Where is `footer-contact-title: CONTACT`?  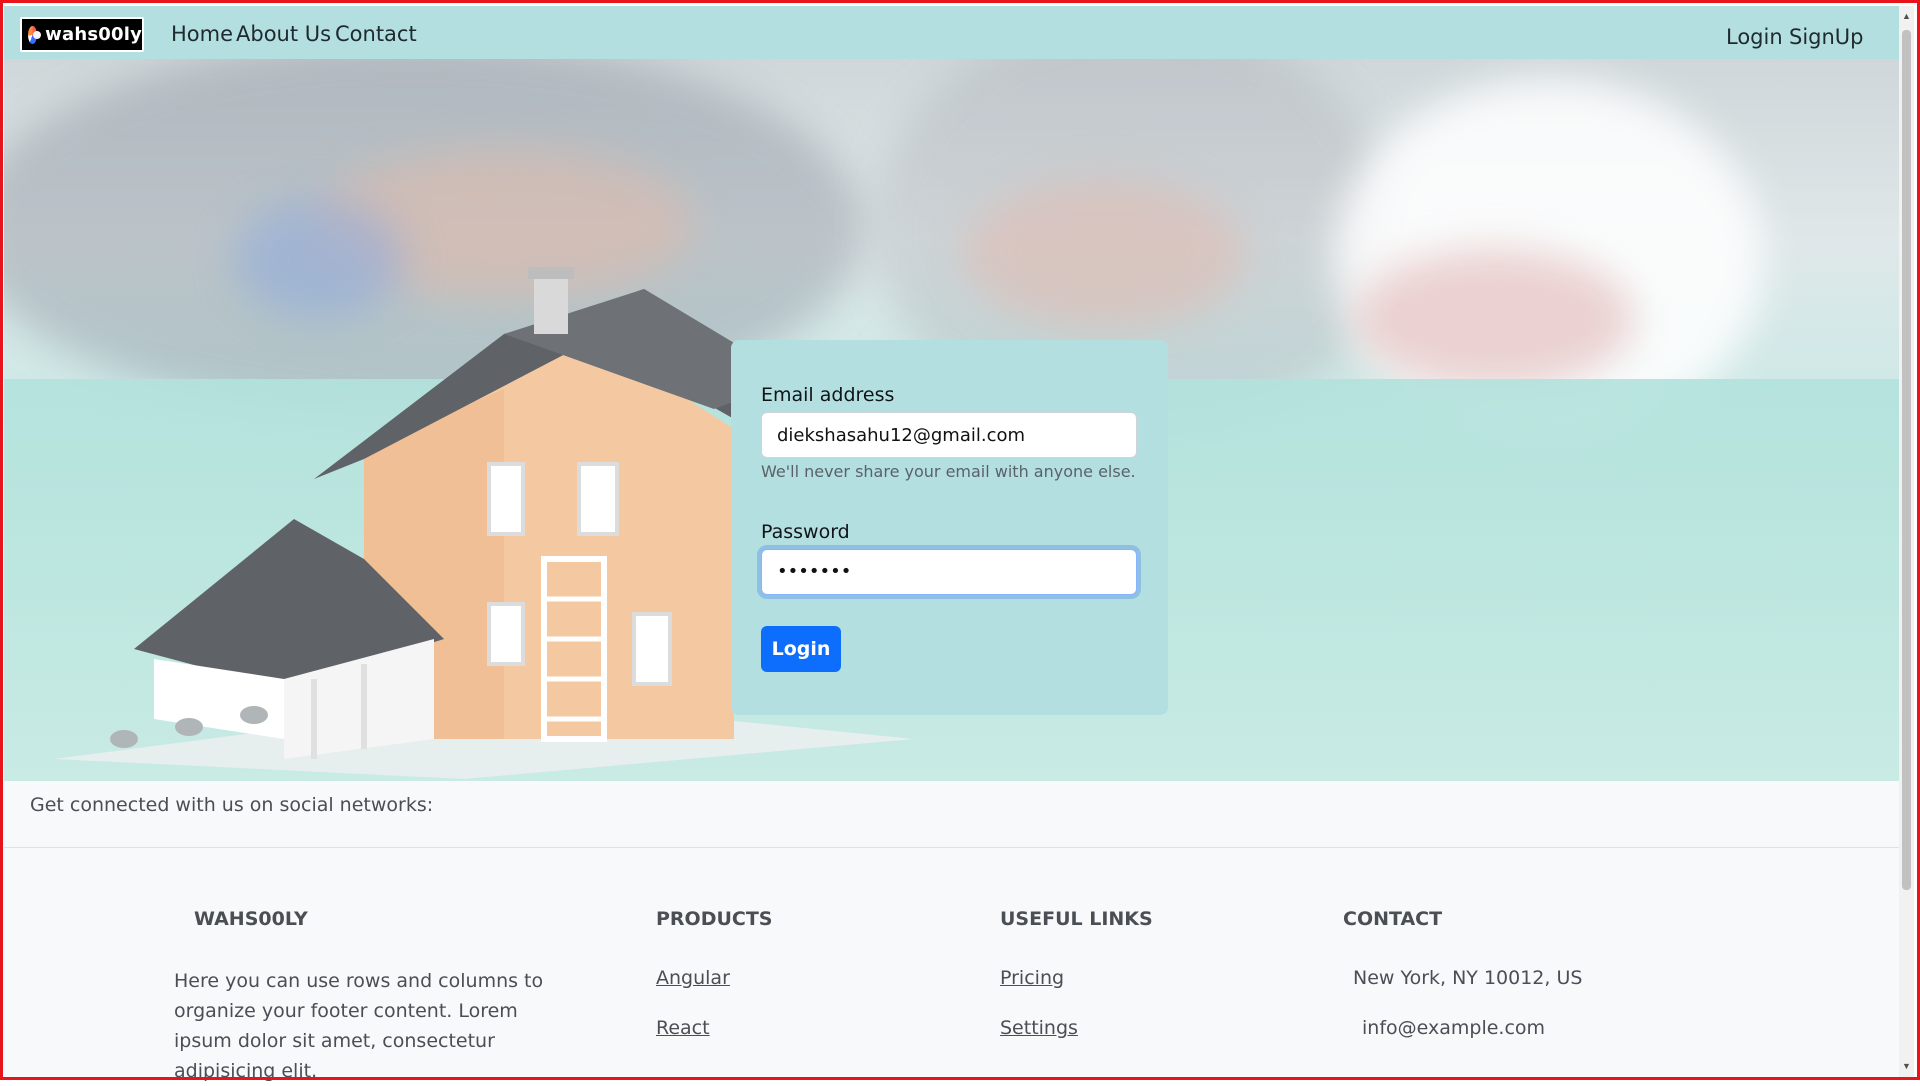
footer-contact-title: CONTACT is located at coordinates (1393, 919).